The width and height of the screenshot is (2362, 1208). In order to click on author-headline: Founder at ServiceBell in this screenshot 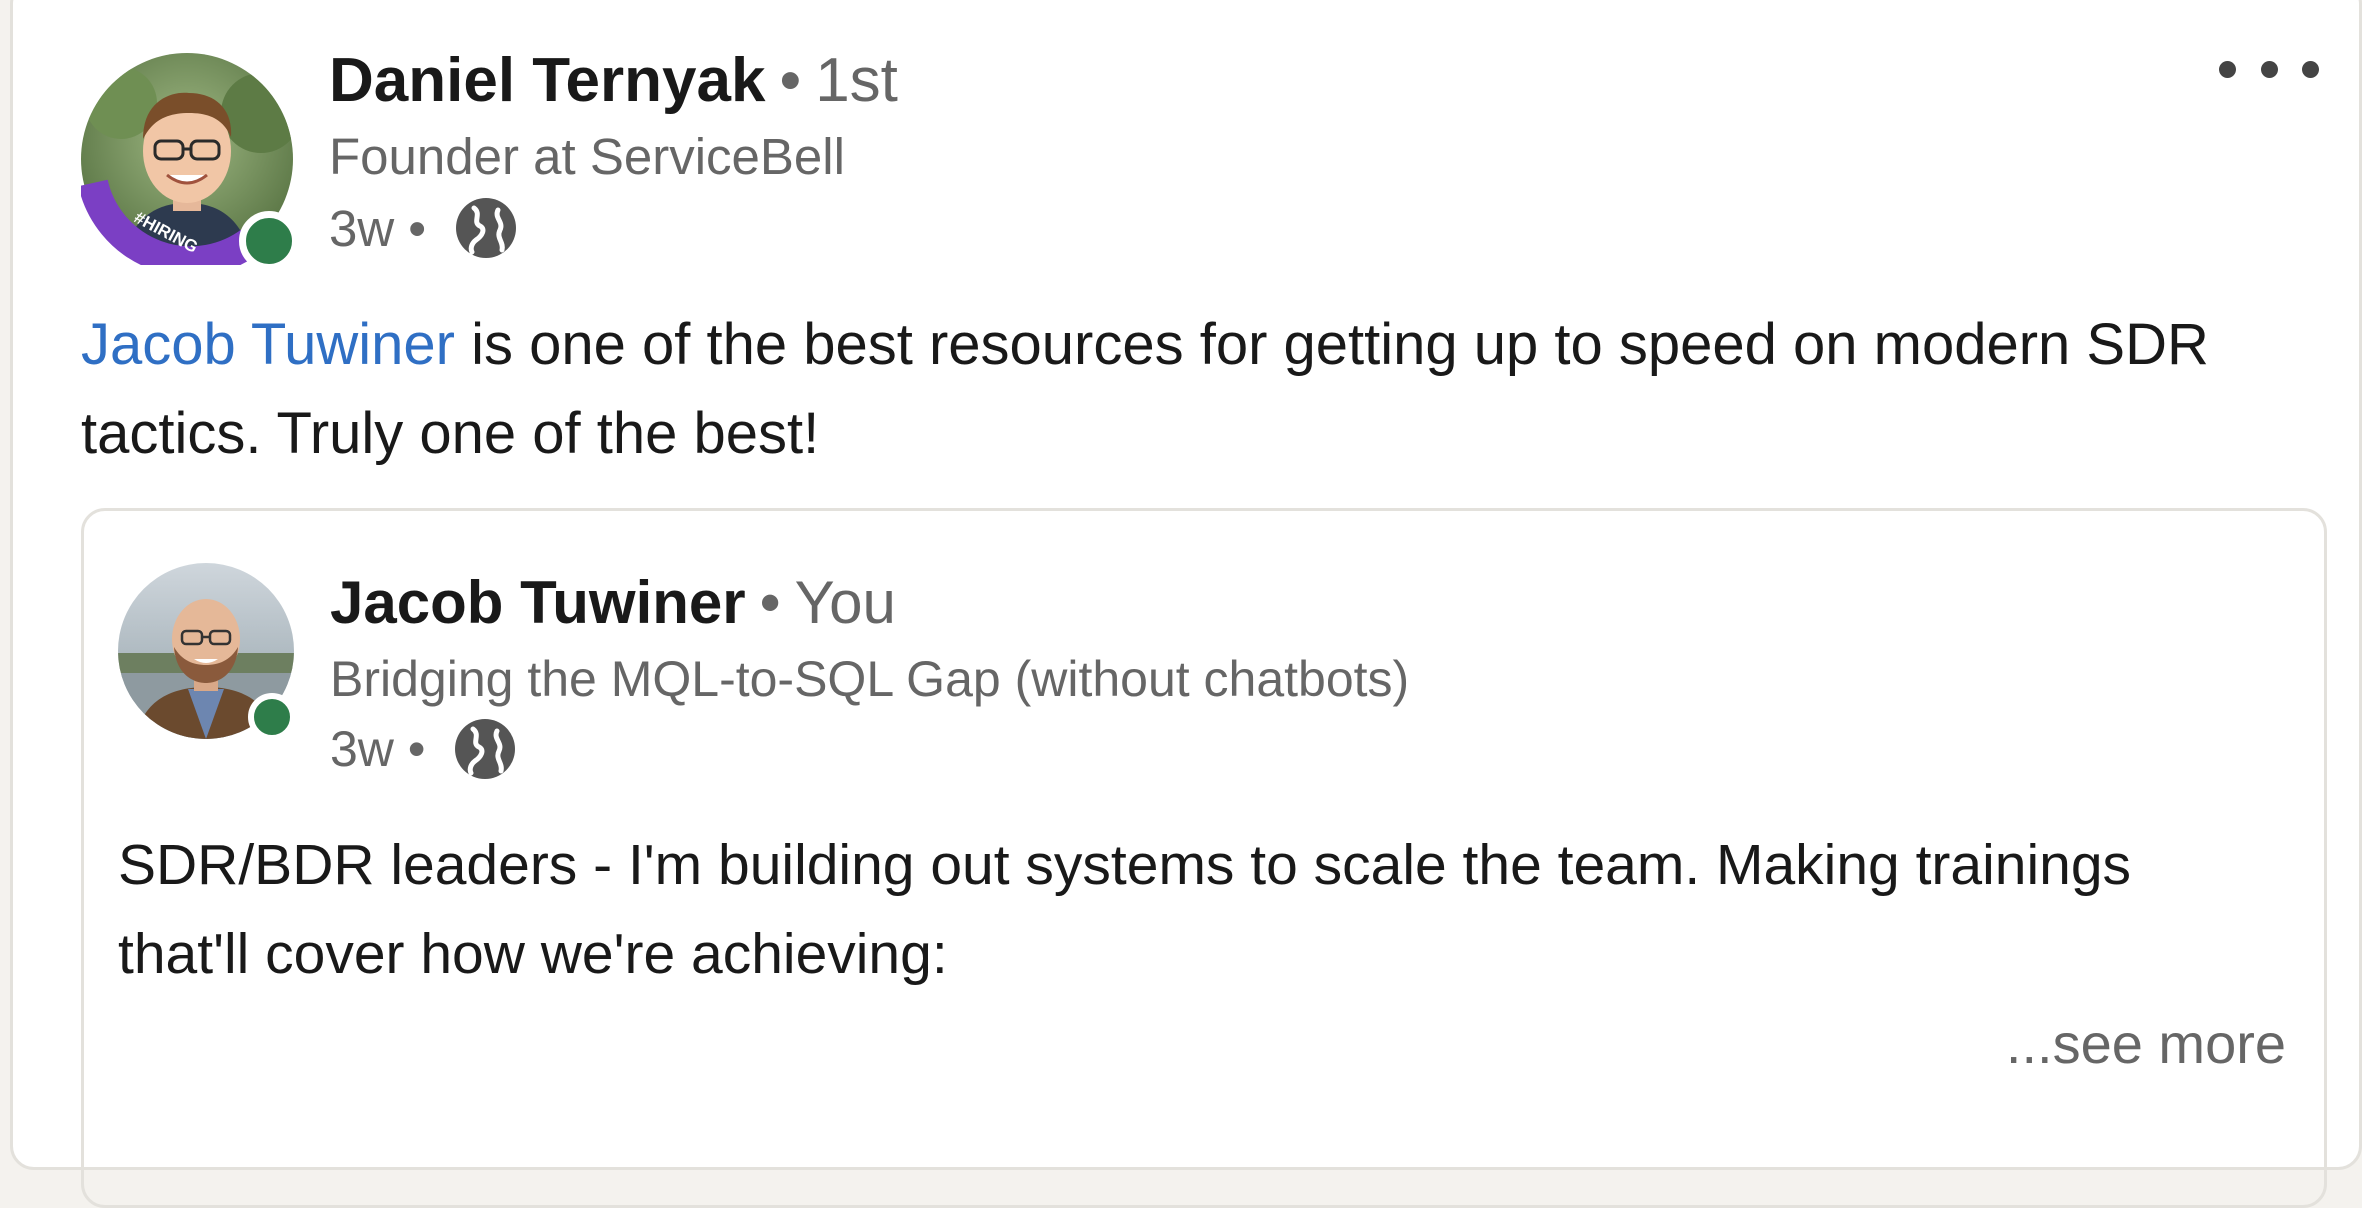, I will do `click(587, 156)`.